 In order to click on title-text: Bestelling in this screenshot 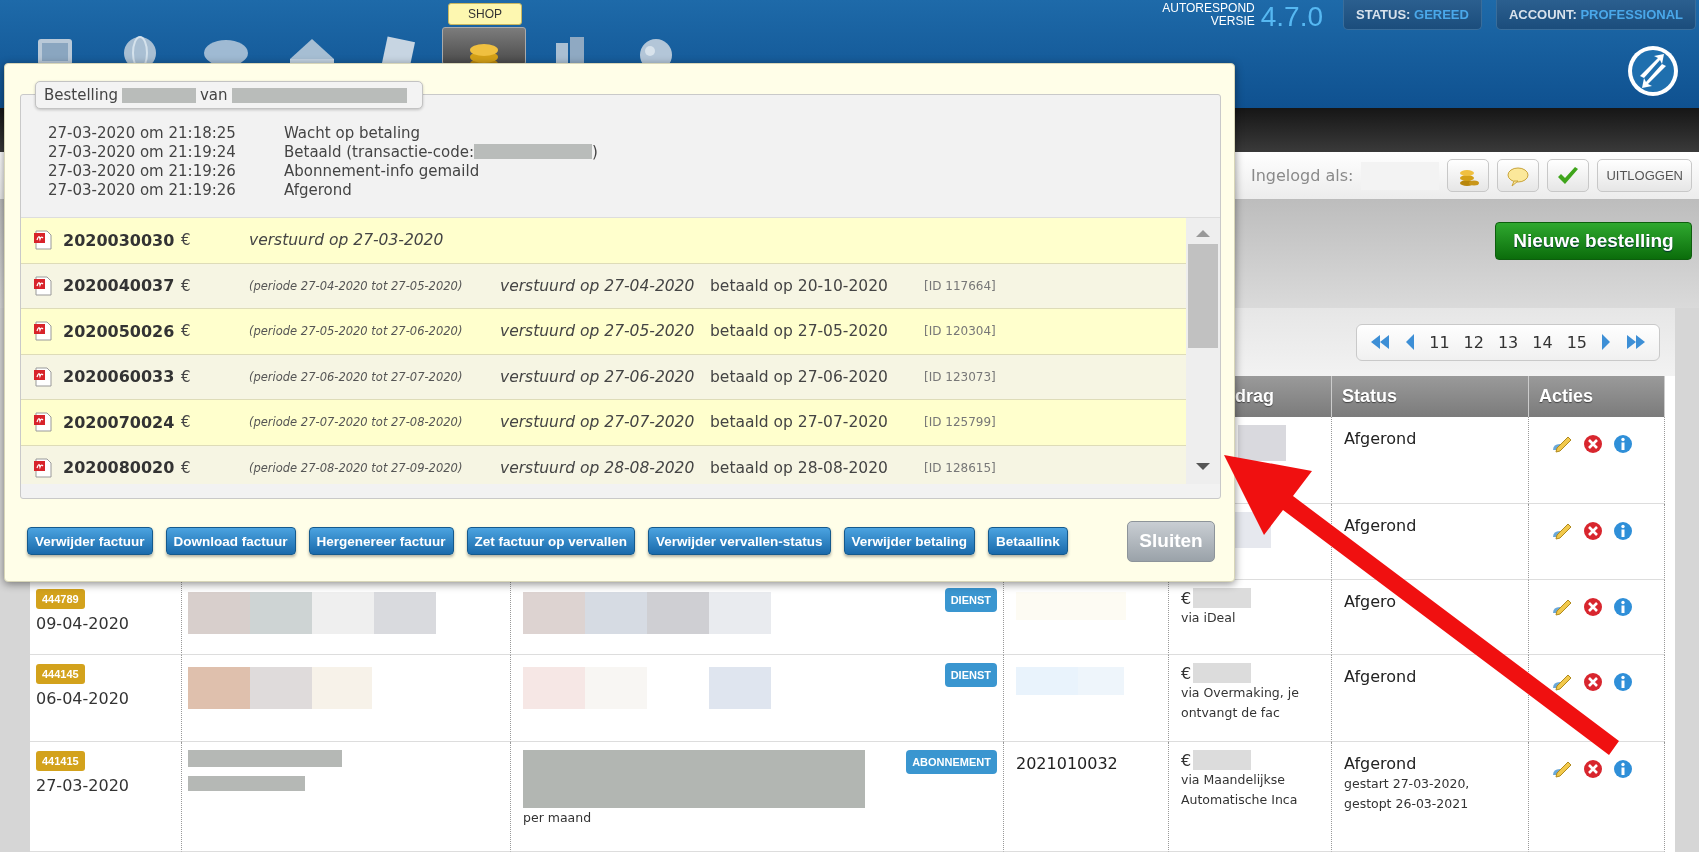, I will do `click(81, 95)`.